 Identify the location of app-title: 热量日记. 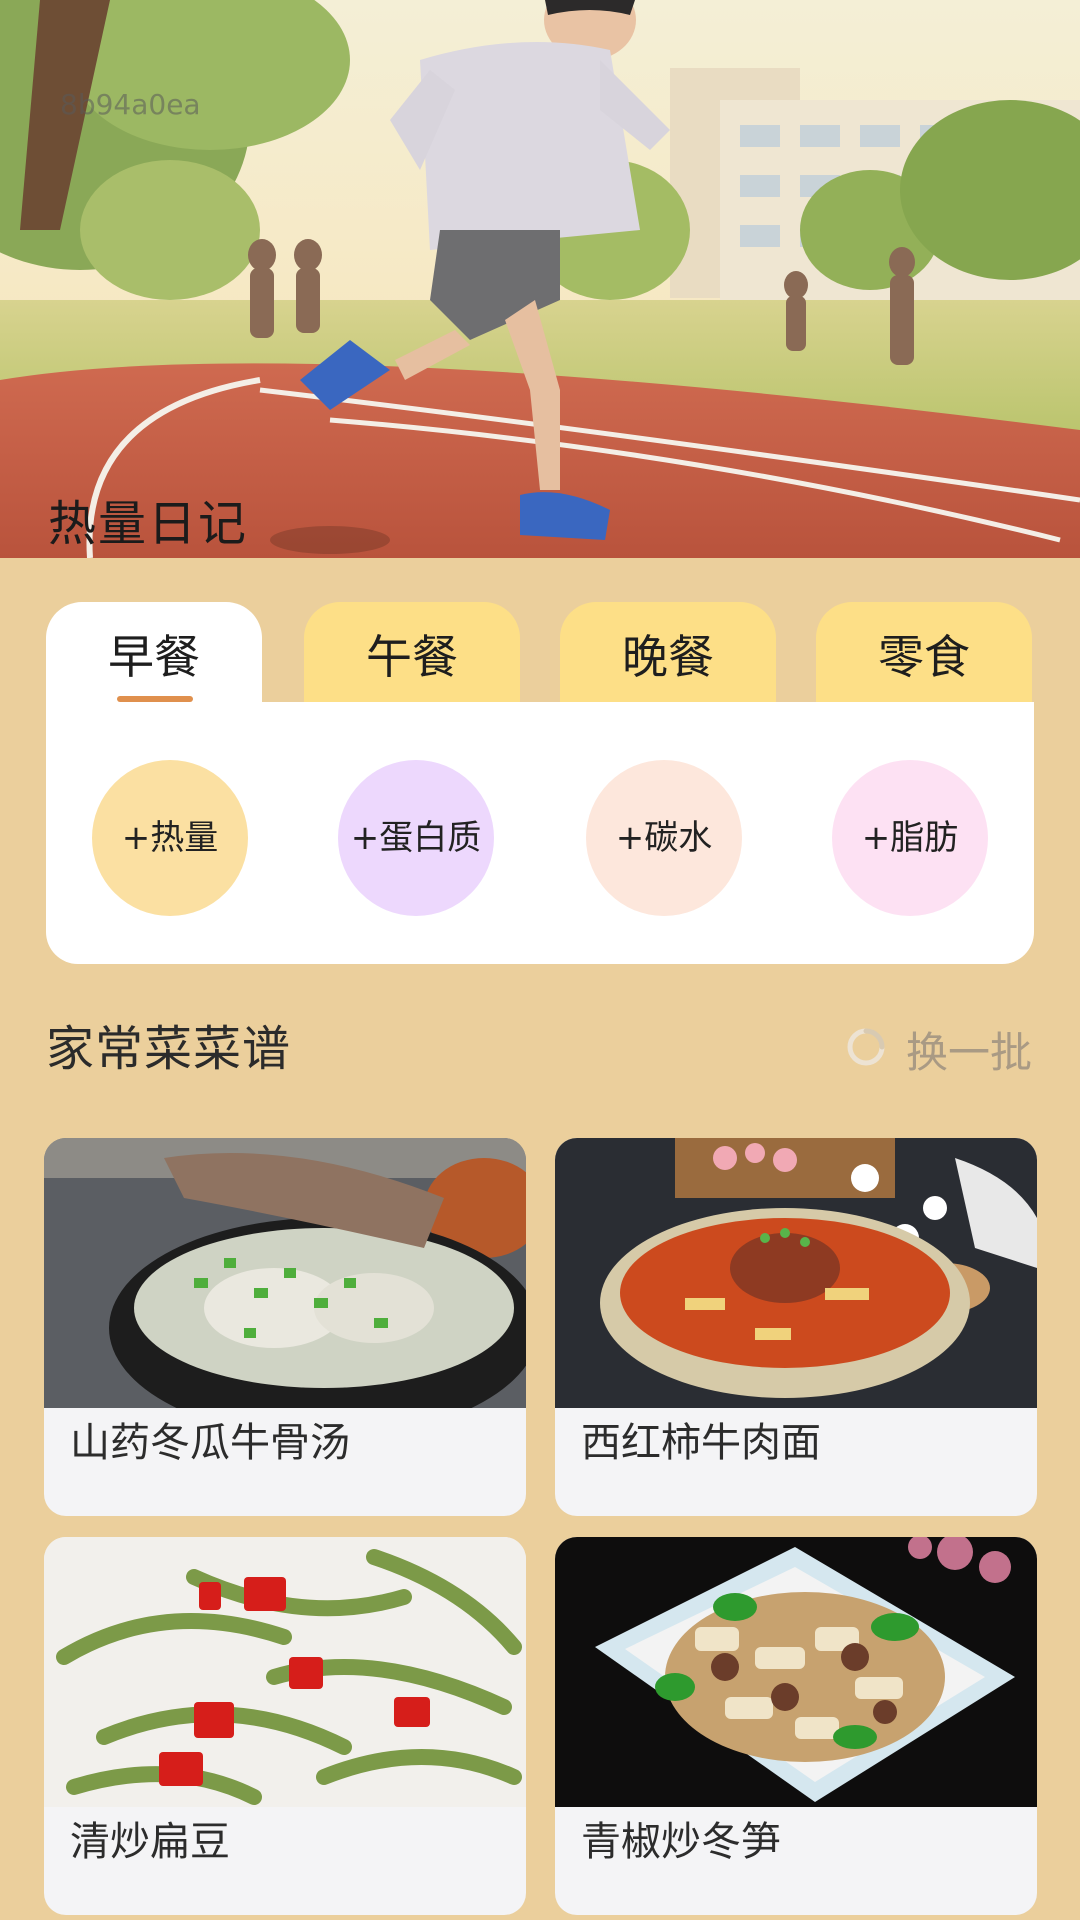
(148, 524).